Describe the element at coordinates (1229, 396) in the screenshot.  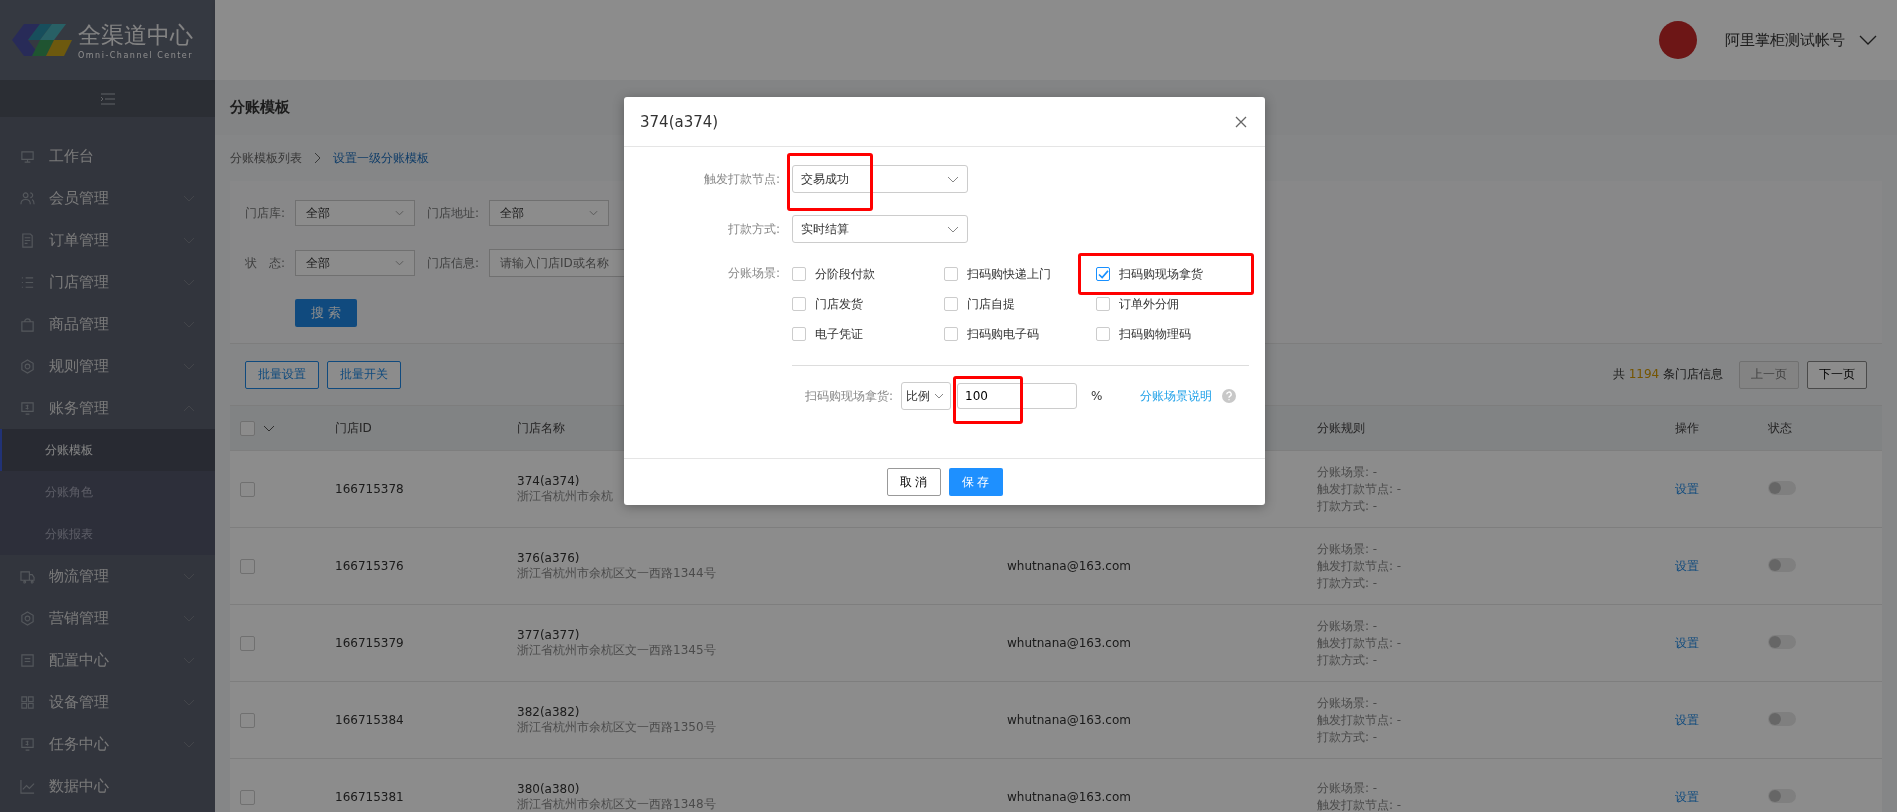
I see `help-icon` at that location.